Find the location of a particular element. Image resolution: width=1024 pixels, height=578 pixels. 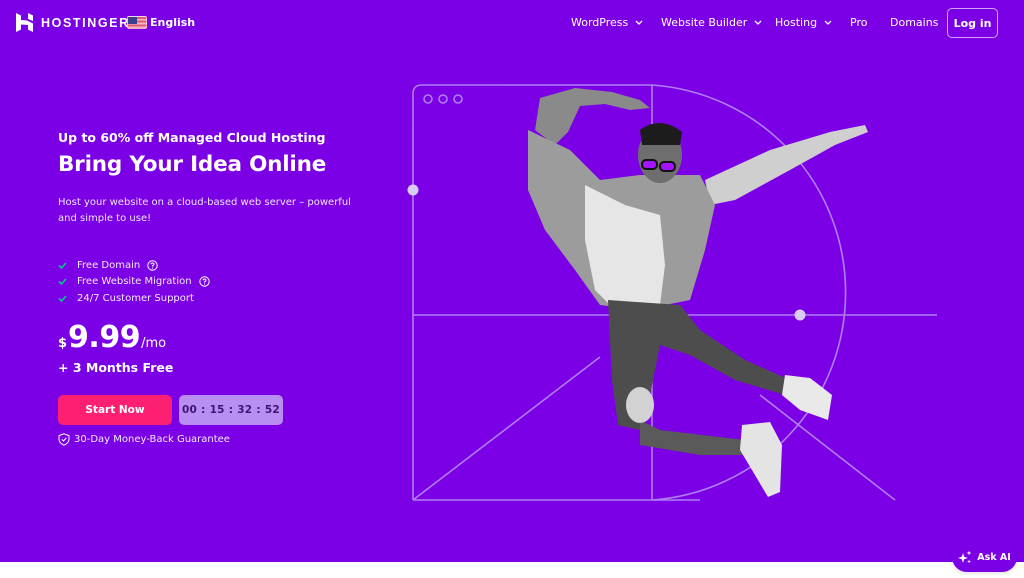

money-back-guarantee: 30-Day Money-Back Guarantee is located at coordinates (144, 439).